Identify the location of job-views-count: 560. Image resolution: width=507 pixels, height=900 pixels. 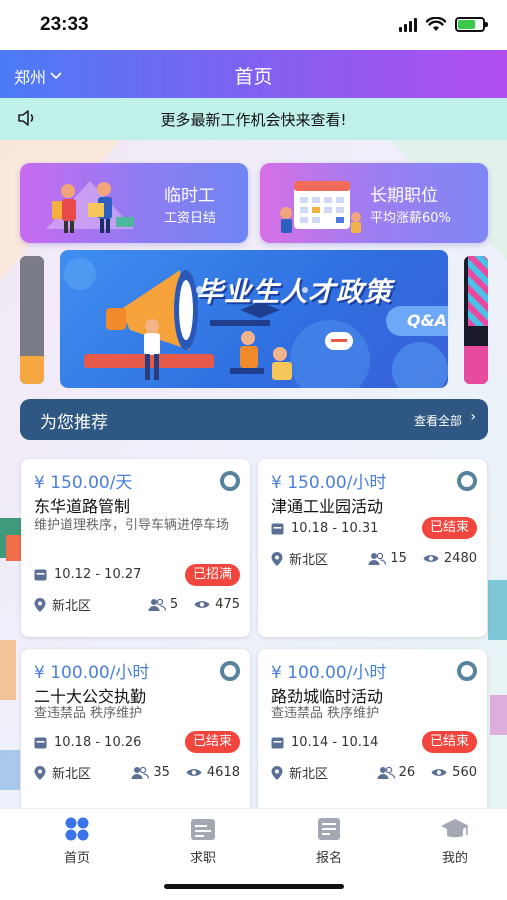
(464, 772).